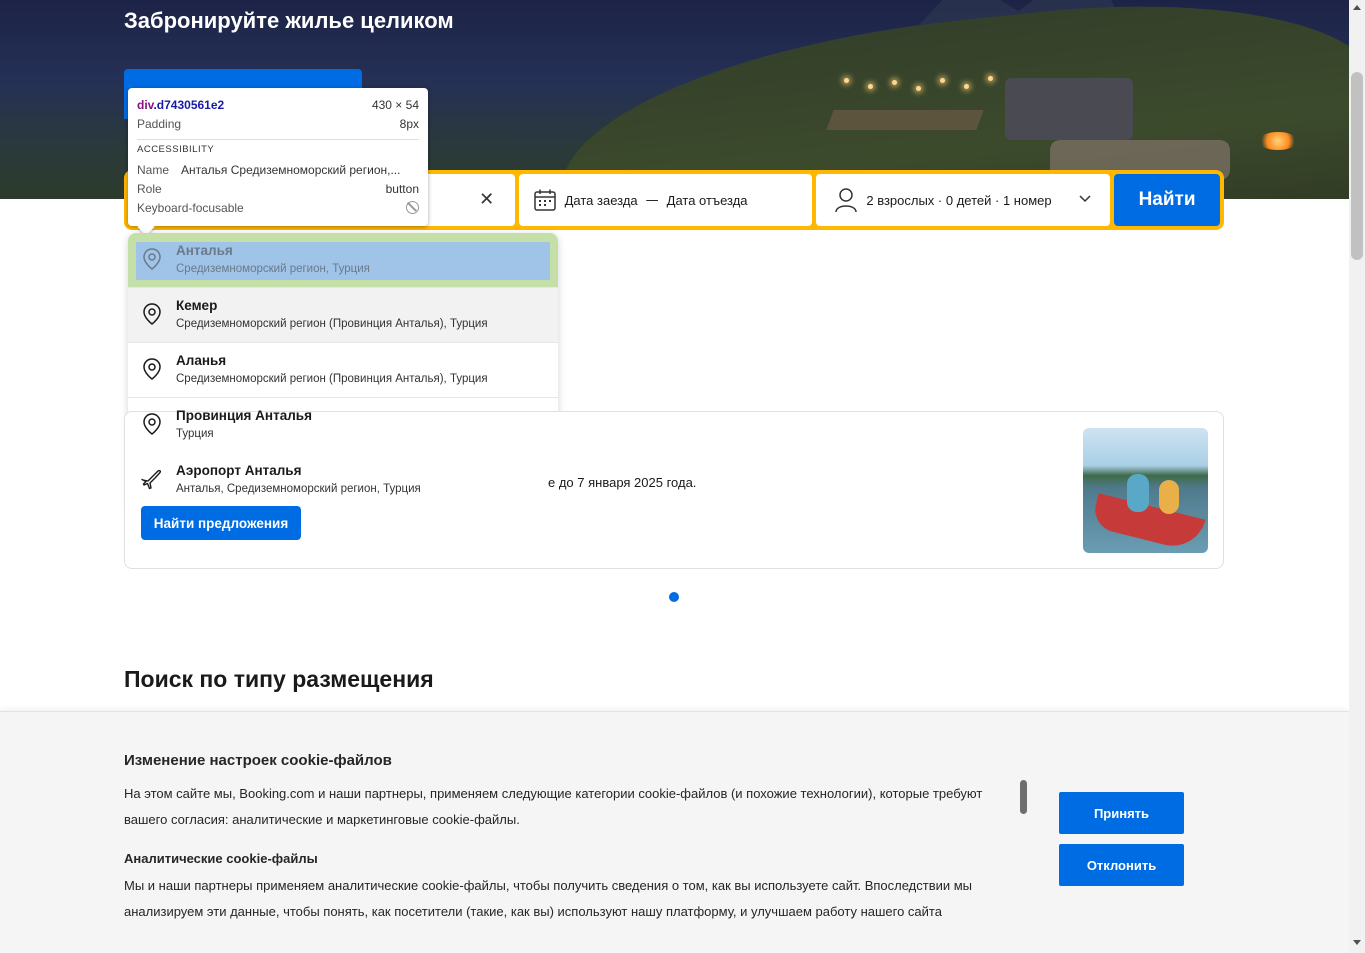 The height and width of the screenshot is (953, 1365). Describe the element at coordinates (197, 305) in the screenshot. I see `suggestion-title: Кемер` at that location.